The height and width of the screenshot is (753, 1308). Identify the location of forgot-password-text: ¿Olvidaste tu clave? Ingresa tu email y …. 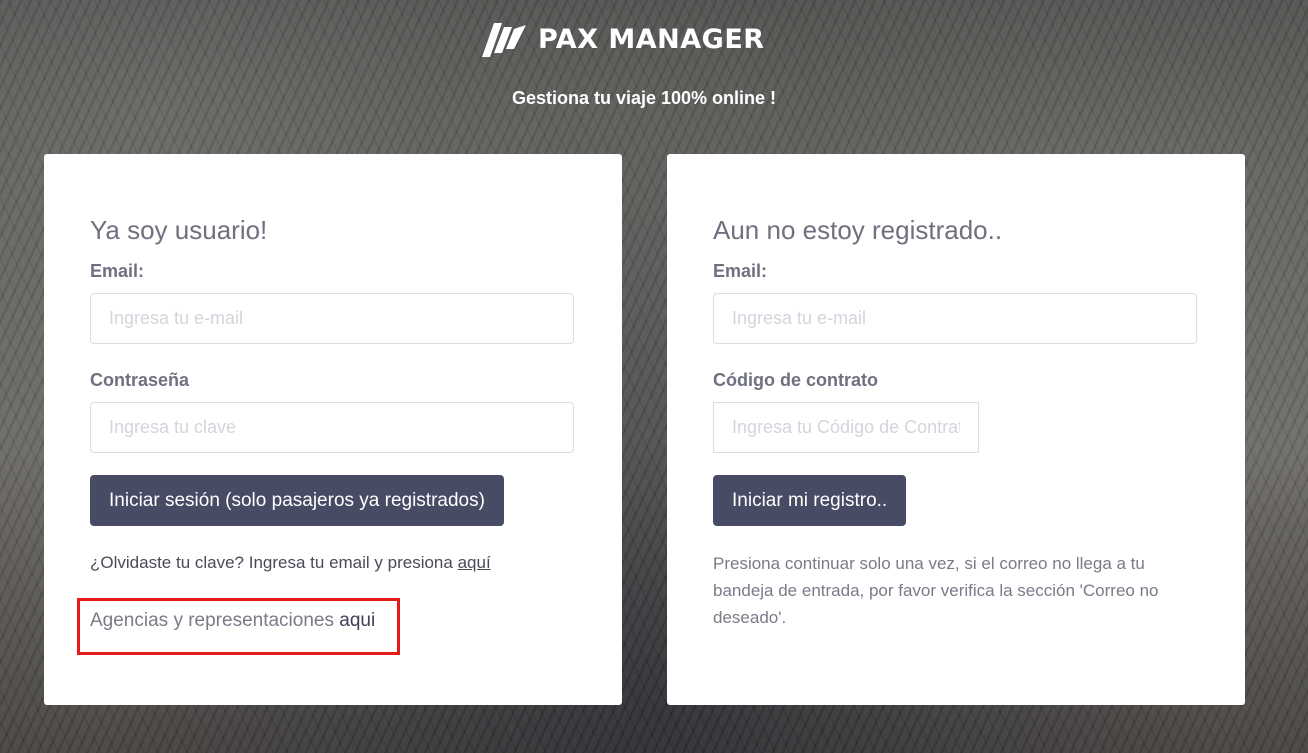
(333, 563).